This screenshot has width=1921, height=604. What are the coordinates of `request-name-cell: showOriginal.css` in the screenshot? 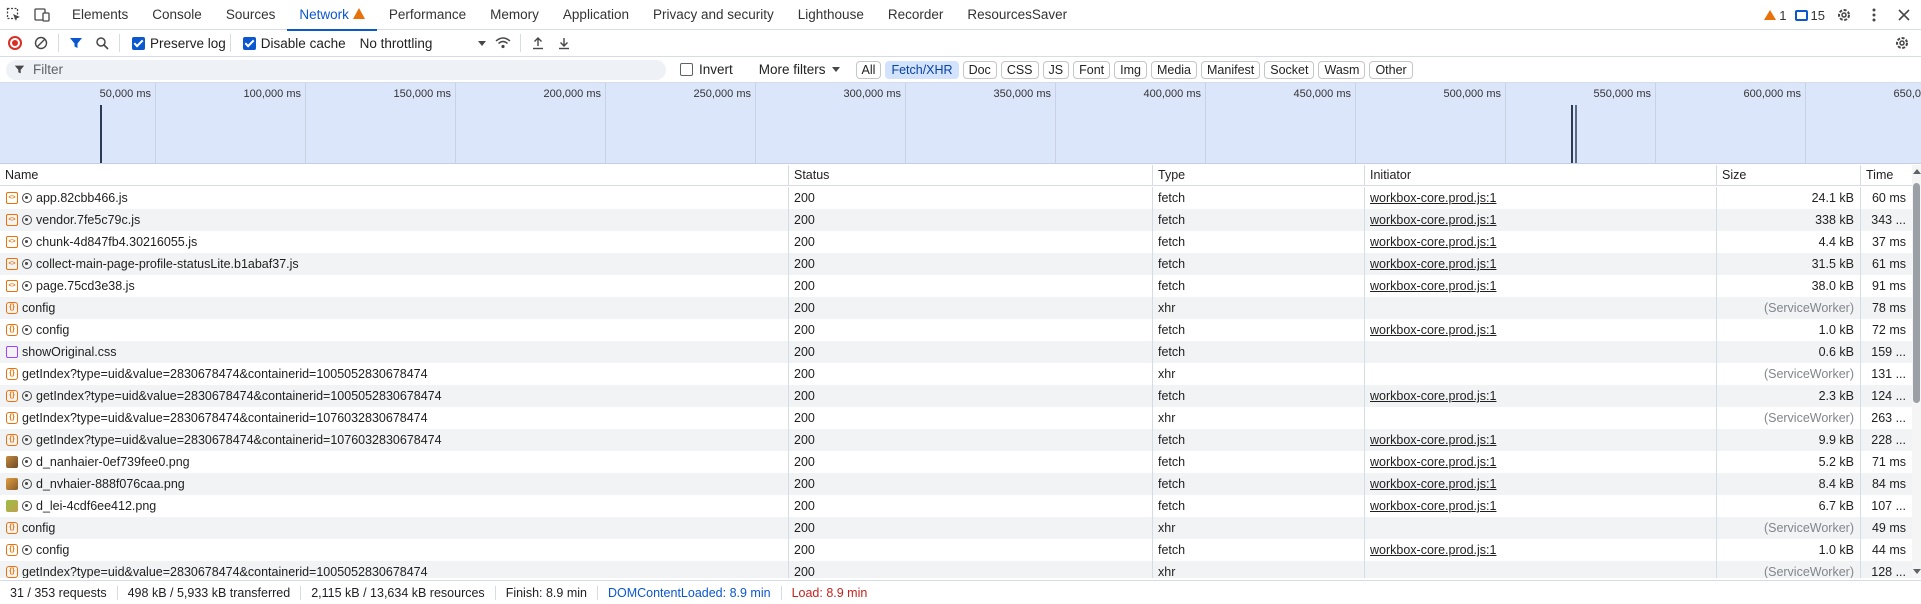 It's located at (394, 352).